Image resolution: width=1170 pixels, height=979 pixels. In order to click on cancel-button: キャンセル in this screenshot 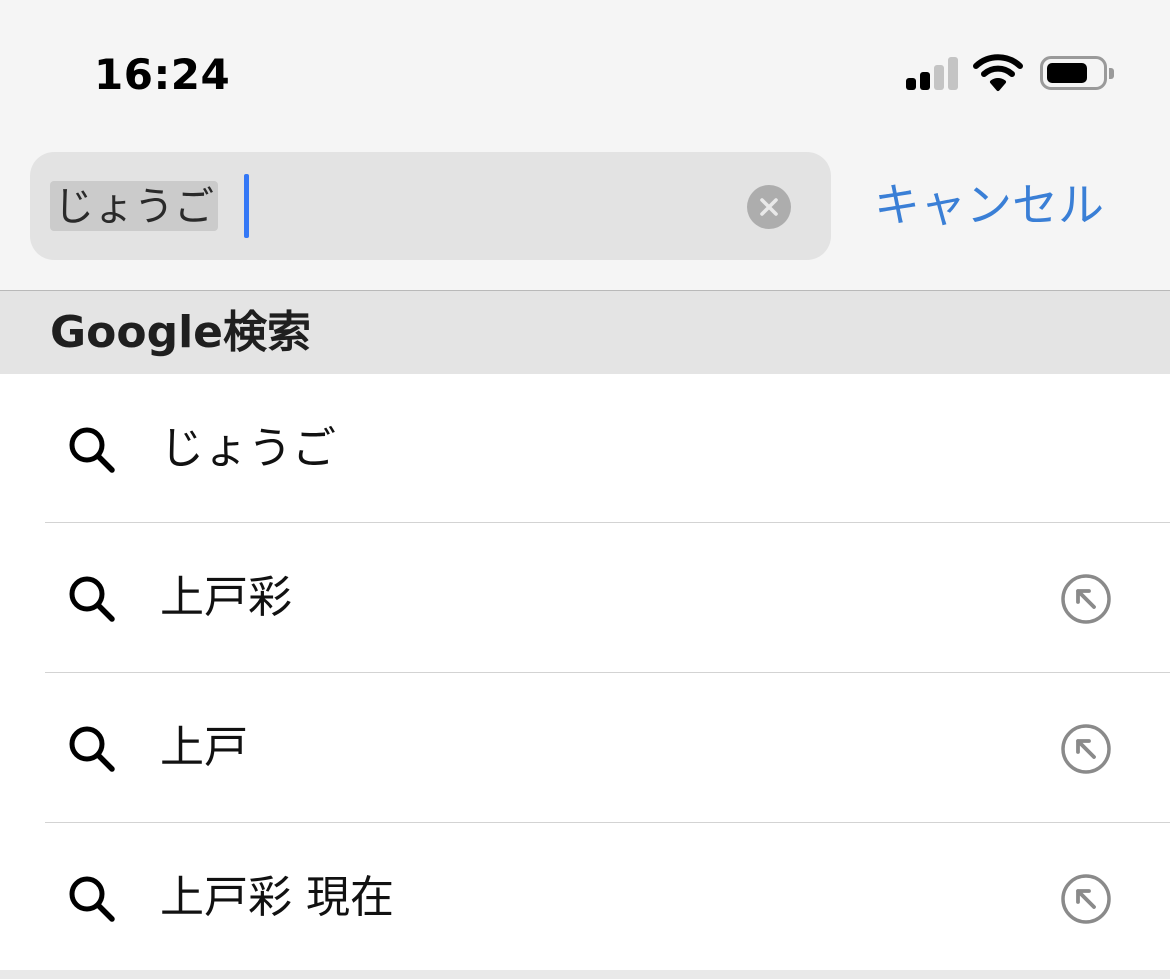, I will do `click(989, 205)`.